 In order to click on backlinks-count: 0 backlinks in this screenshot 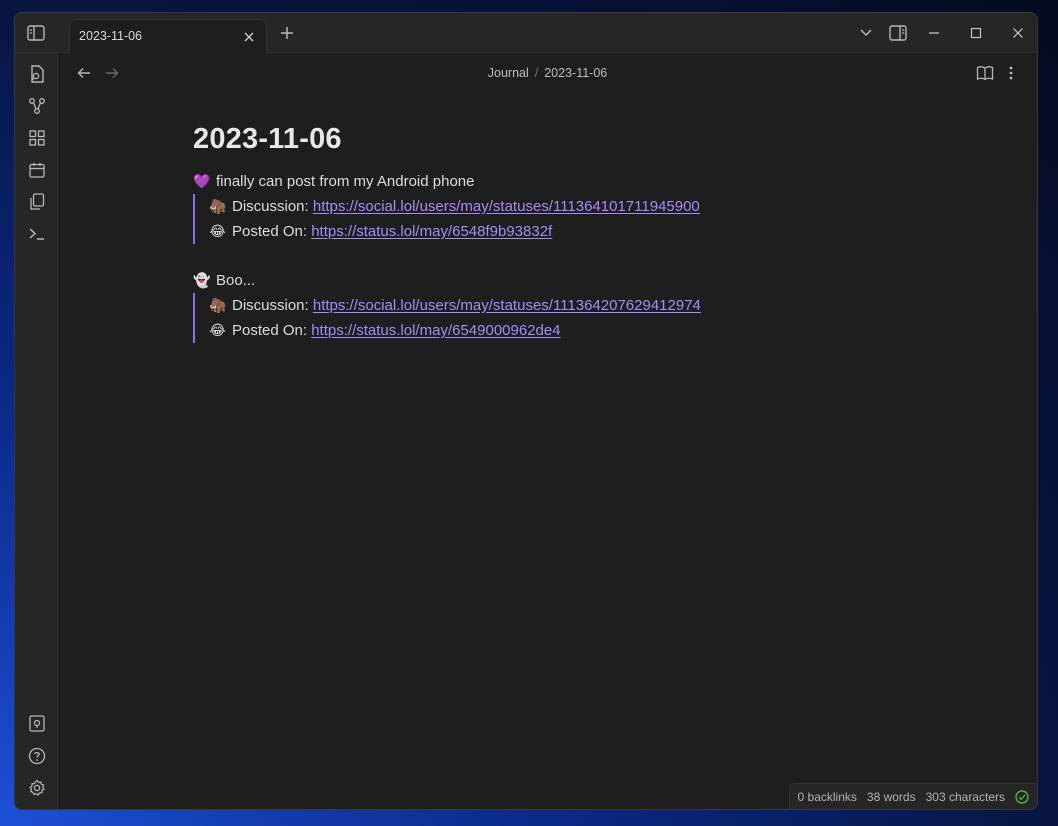, I will do `click(827, 797)`.